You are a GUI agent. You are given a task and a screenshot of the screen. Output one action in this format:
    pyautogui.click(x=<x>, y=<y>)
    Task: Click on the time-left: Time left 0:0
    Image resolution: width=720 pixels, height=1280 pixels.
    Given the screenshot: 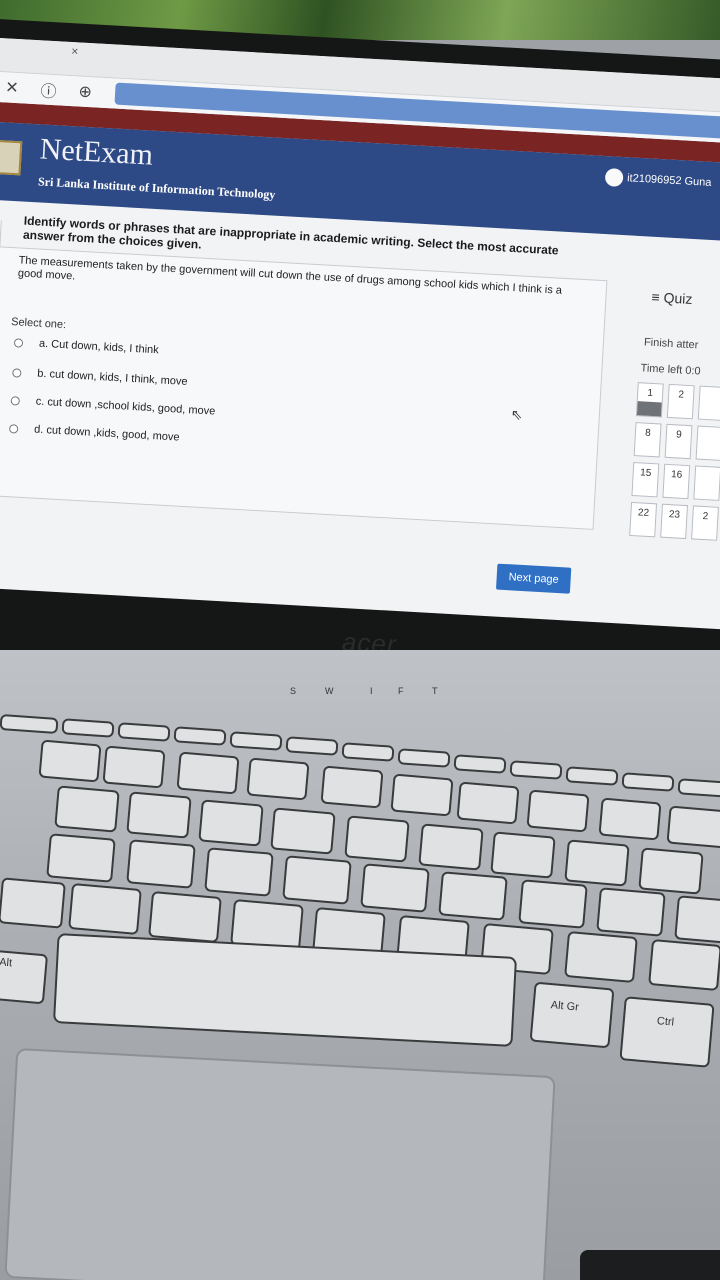 What is the action you would take?
    pyautogui.click(x=670, y=370)
    